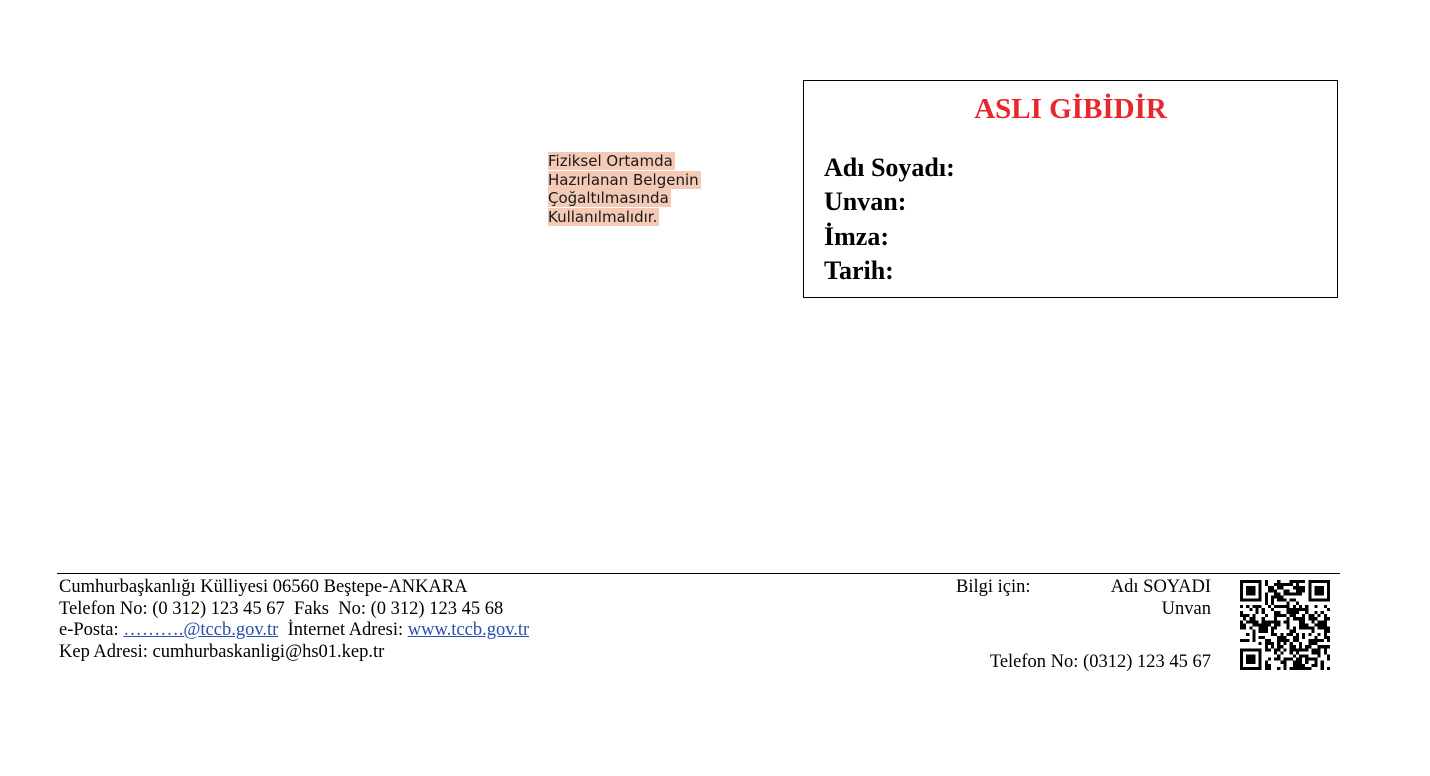 Image resolution: width=1430 pixels, height=776 pixels. I want to click on note-line-3: Çoğaltılmasında, so click(609, 198).